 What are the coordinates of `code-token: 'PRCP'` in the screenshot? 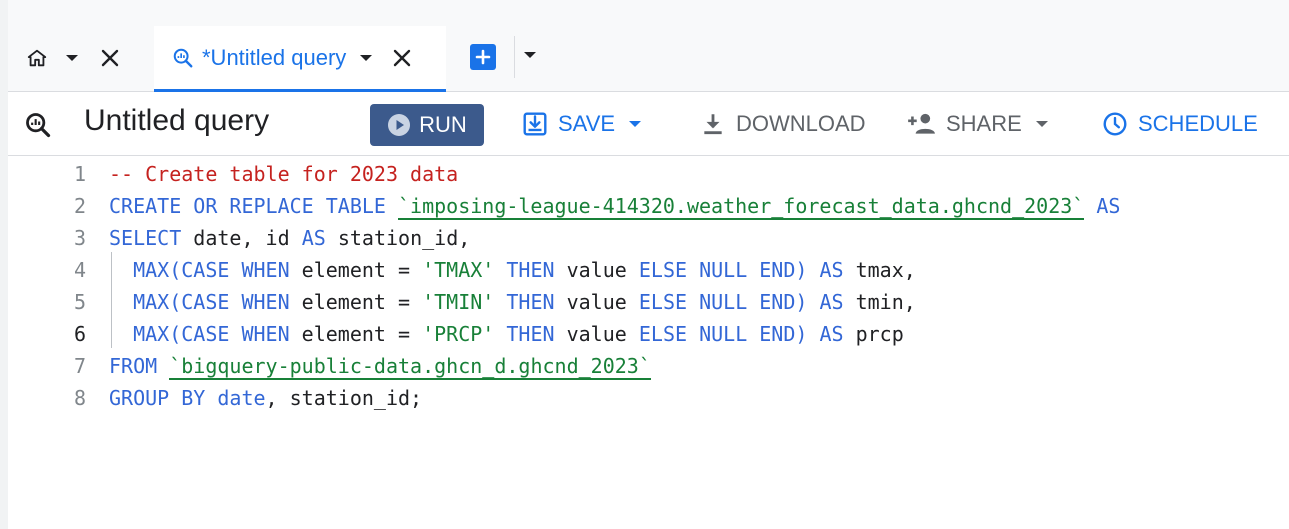 It's located at (458, 334).